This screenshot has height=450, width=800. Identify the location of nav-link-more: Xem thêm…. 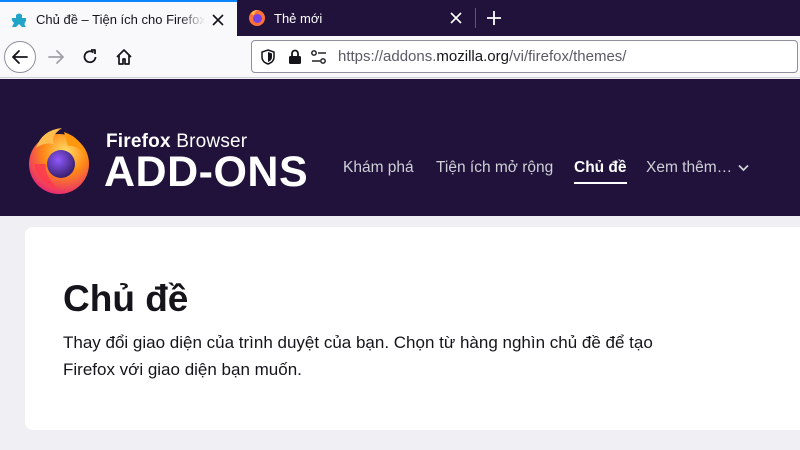
(697, 168).